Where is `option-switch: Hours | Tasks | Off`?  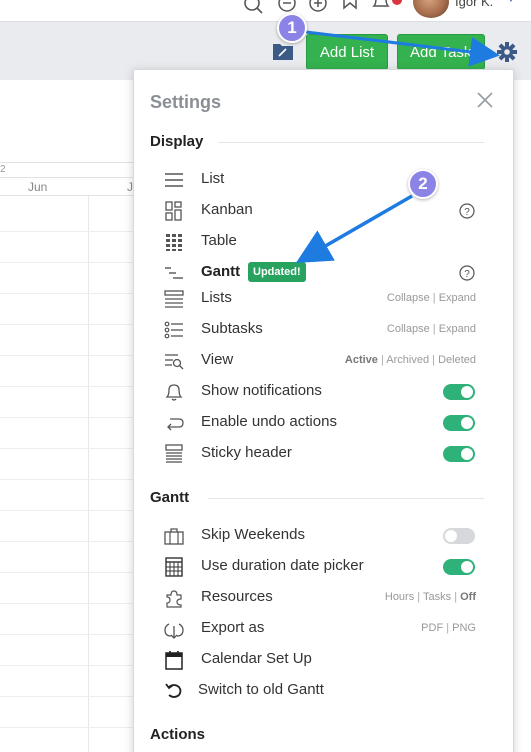
option-switch: Hours | Tasks | Off is located at coordinates (430, 597).